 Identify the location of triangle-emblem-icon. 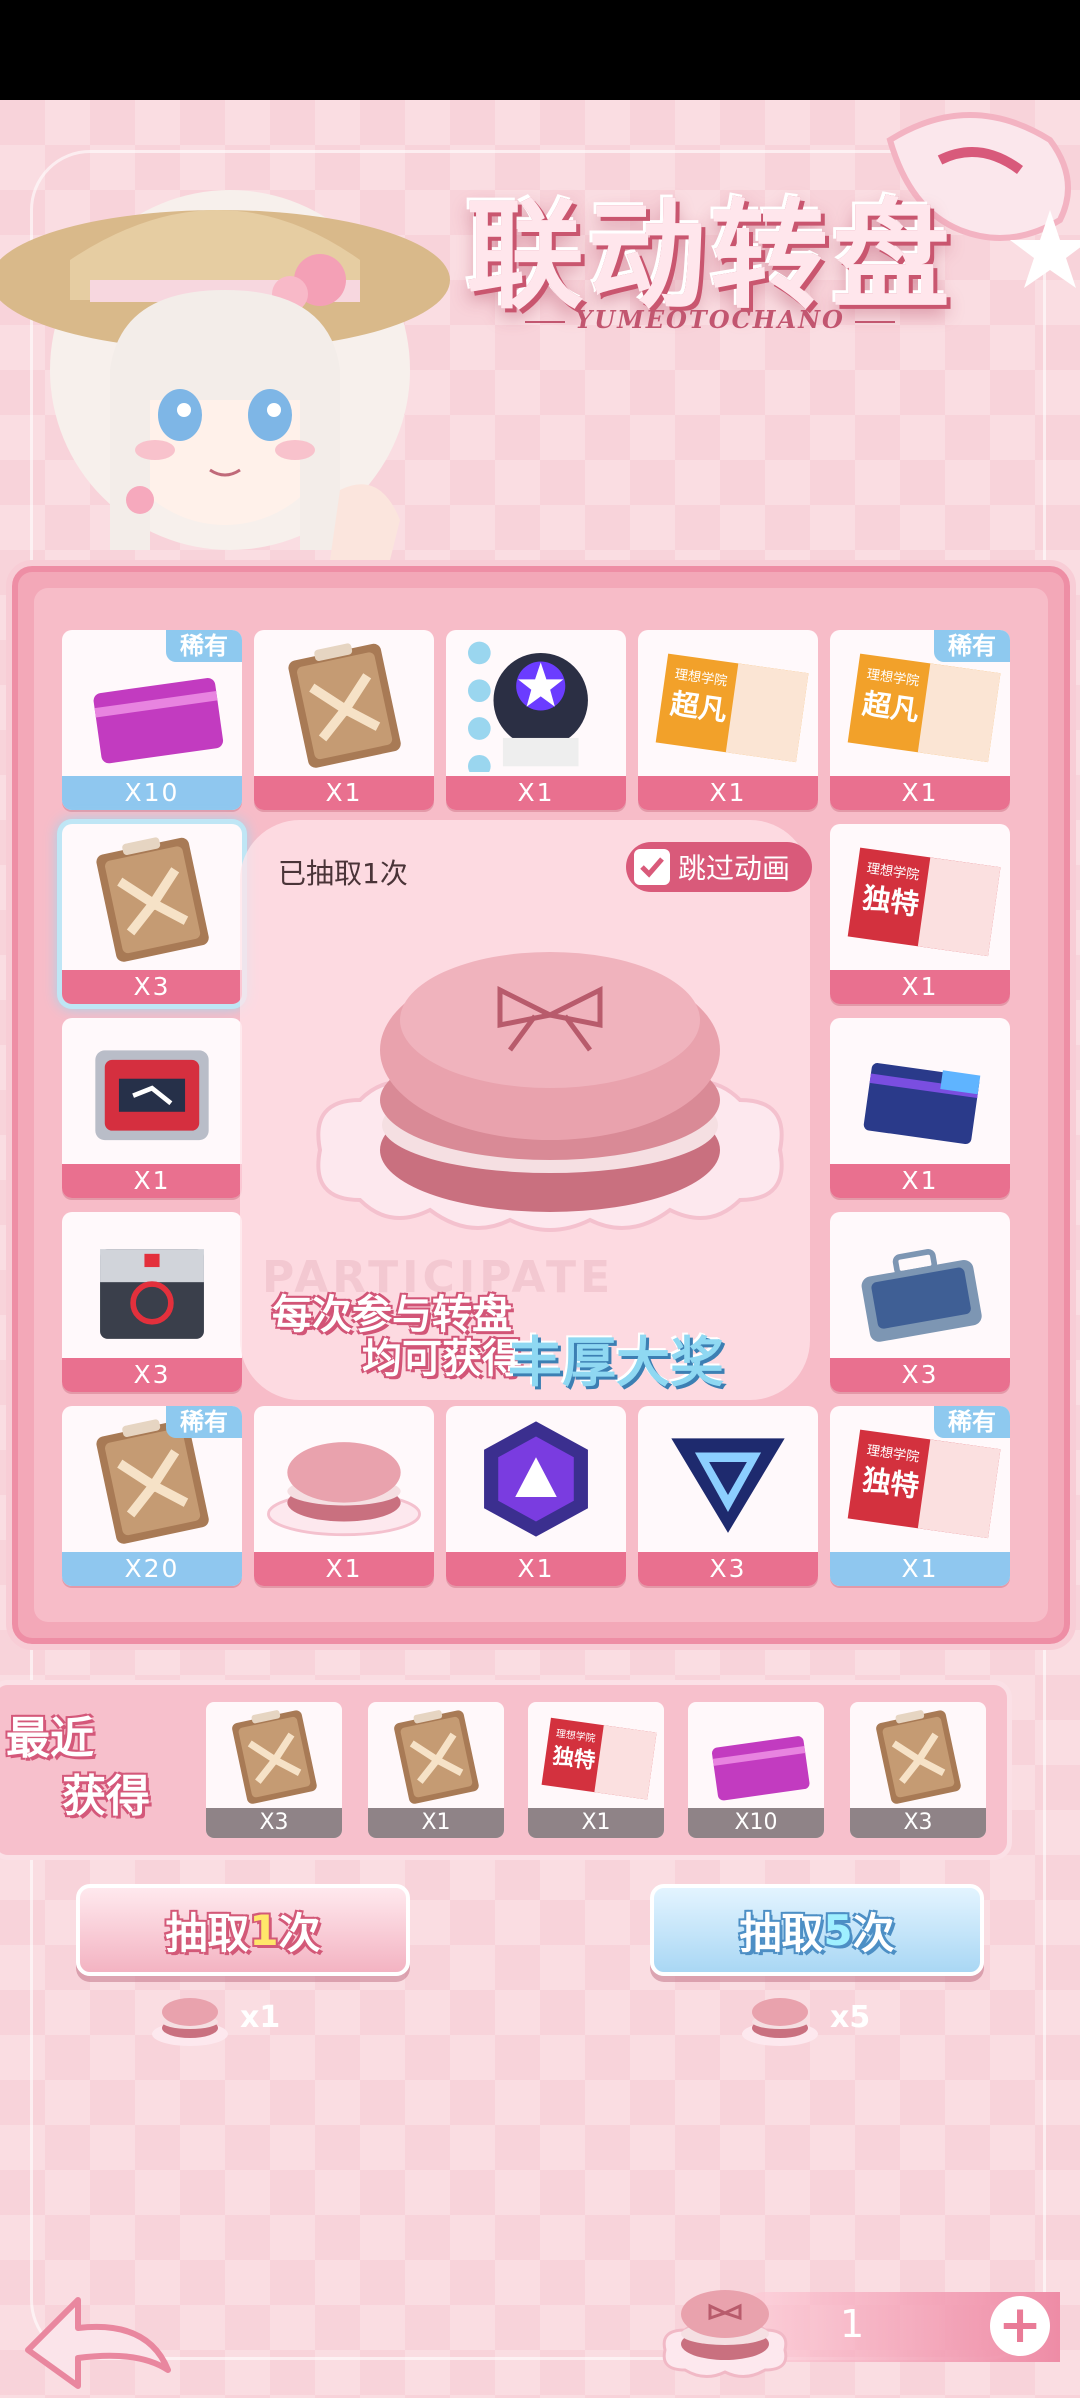
(728, 1485).